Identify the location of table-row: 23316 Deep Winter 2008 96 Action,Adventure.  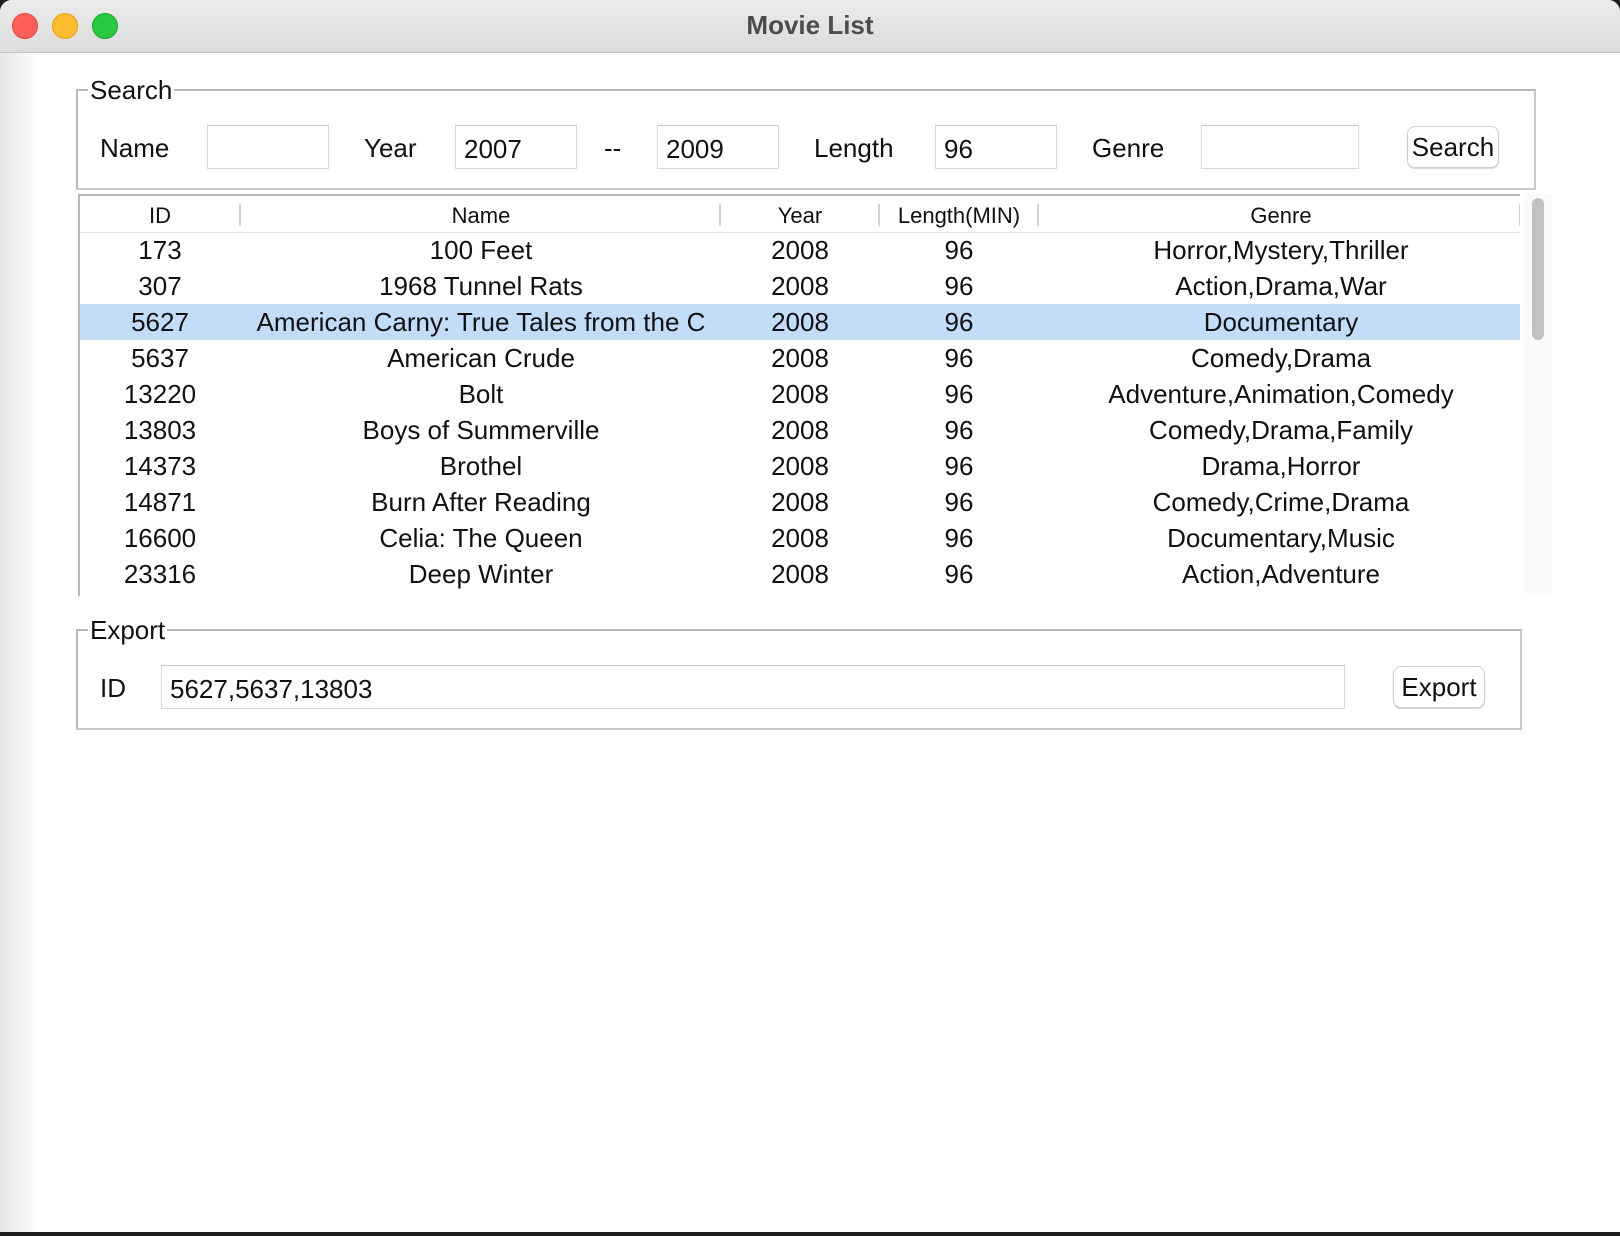
(800, 574).